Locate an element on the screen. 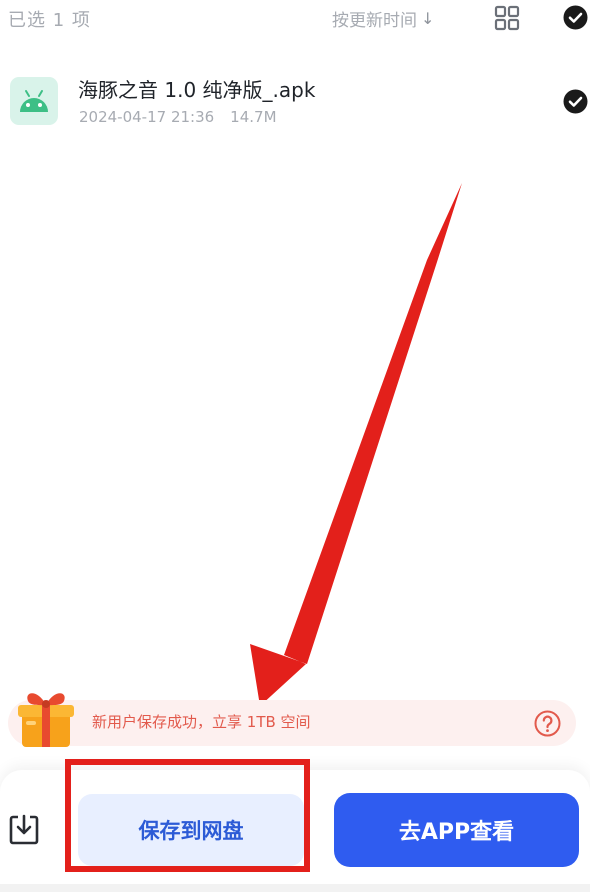  gift-icon is located at coordinates (46, 716).